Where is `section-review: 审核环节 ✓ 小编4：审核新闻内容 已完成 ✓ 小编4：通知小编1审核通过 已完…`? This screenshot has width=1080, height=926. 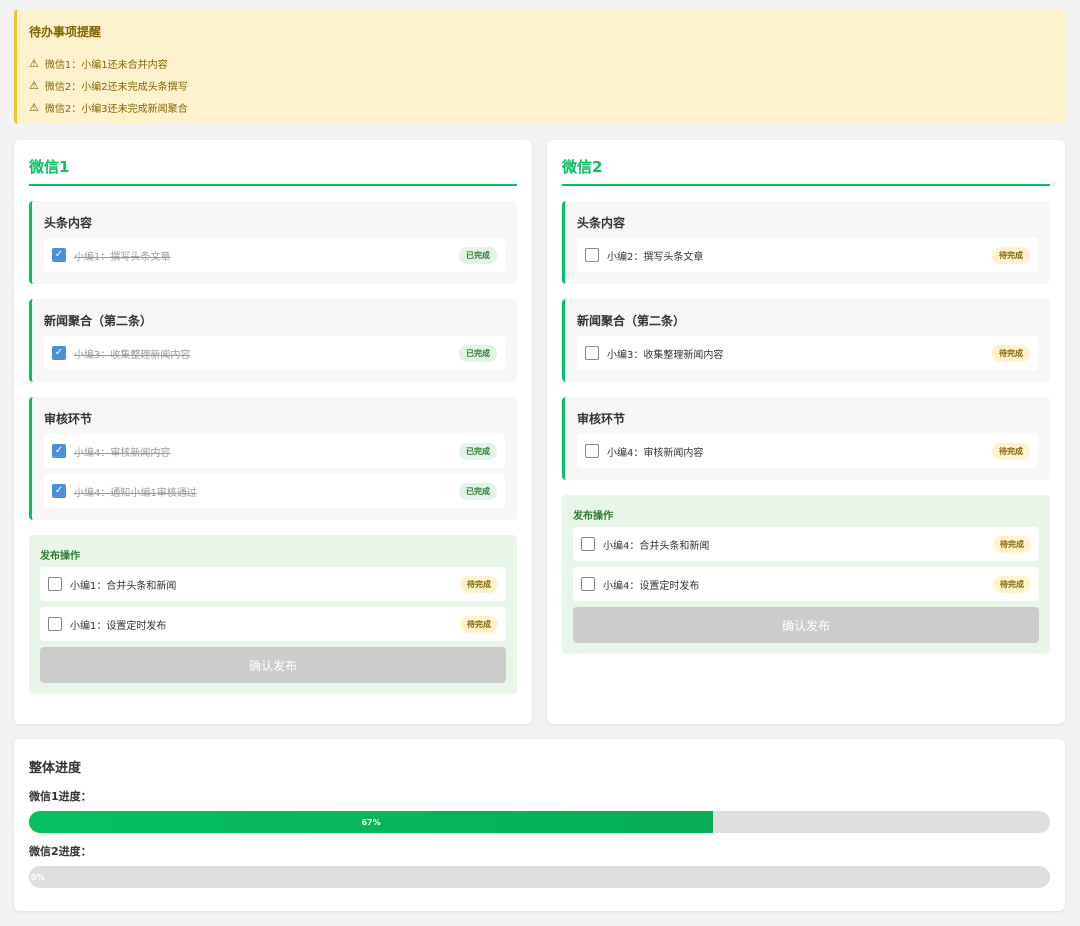 section-review: 审核环节 ✓ 小编4：审核新闻内容 已完成 ✓ 小编4：通知小编1审核通过 已完… is located at coordinates (273, 458).